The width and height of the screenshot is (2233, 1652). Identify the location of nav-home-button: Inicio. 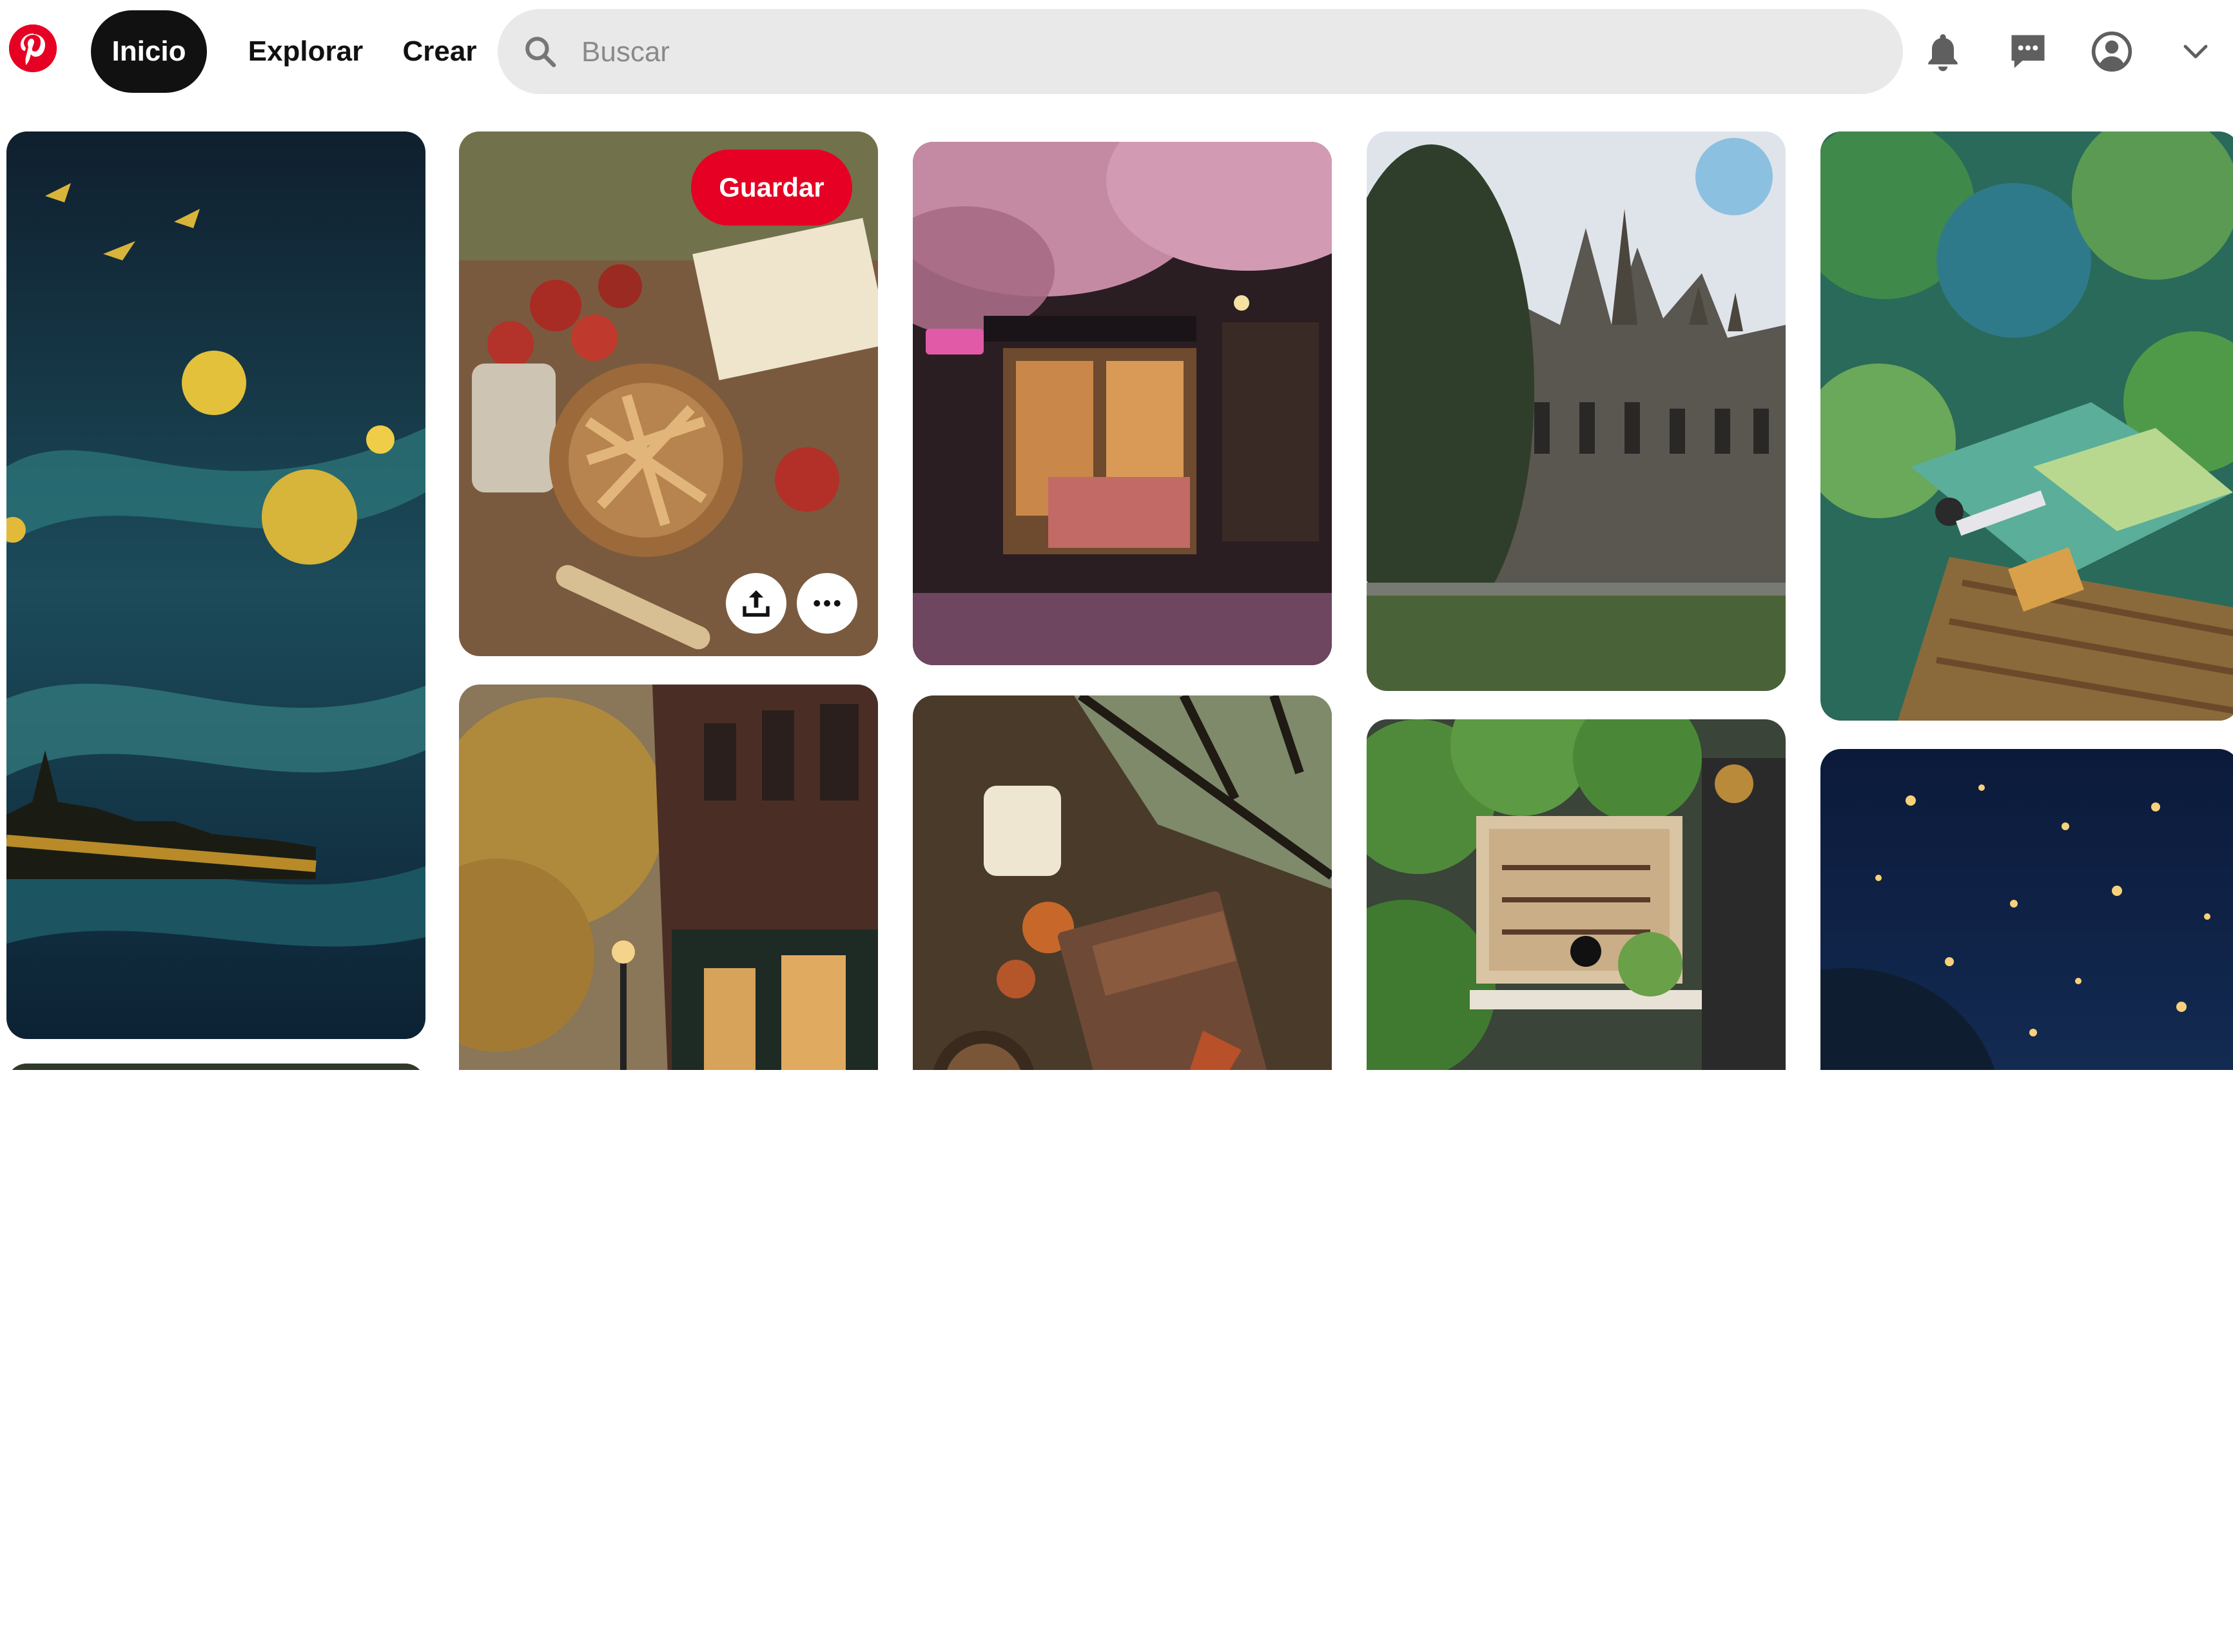
(149, 51).